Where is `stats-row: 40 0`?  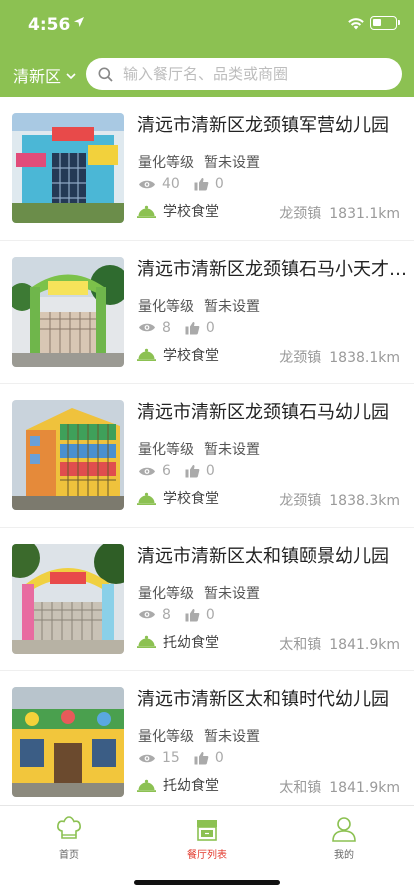 stats-row: 40 0 is located at coordinates (181, 184).